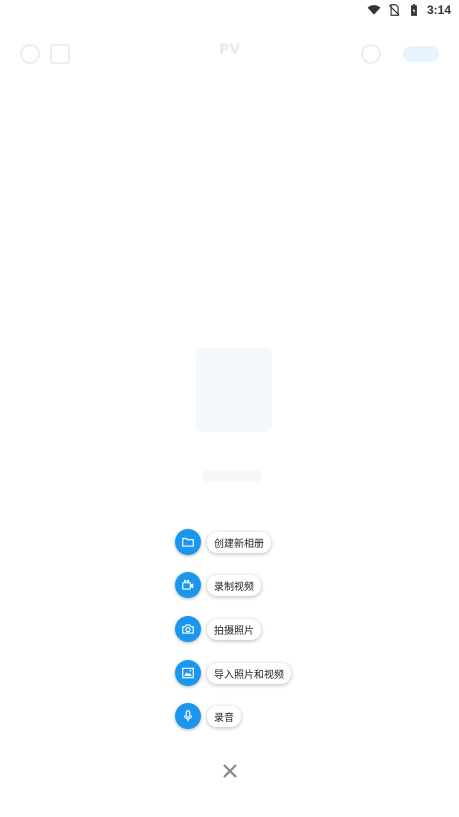  I want to click on status-time: 3:14, so click(438, 10).